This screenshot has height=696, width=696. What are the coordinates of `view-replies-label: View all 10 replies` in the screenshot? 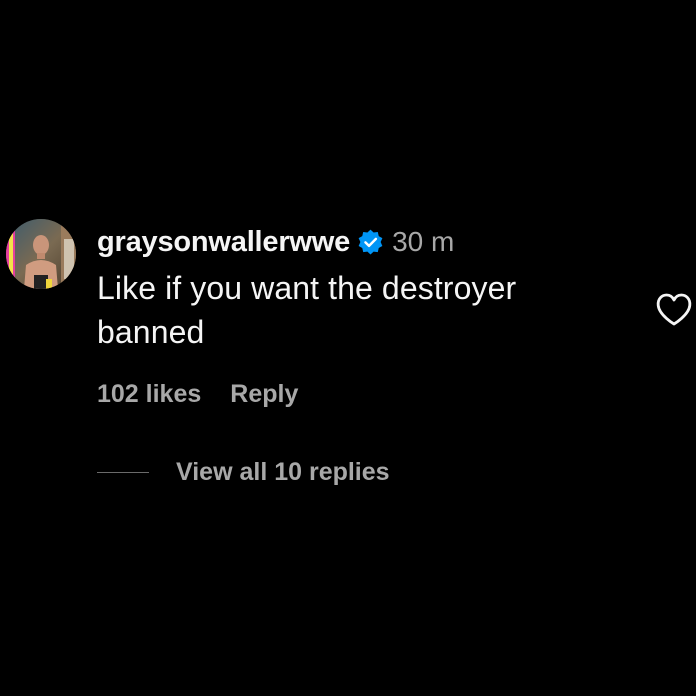 It's located at (283, 471).